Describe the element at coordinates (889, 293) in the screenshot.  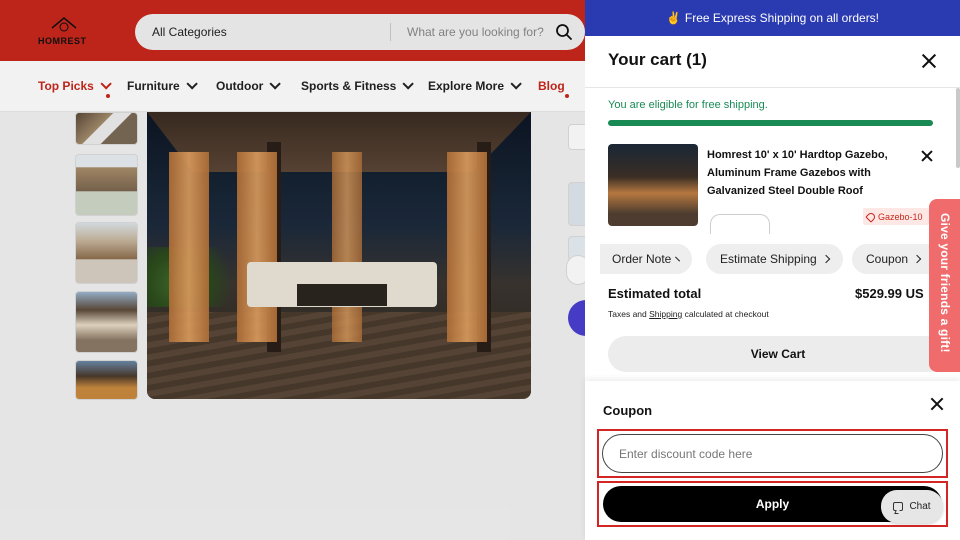
I see `estimated-total-value: $529.99 US` at that location.